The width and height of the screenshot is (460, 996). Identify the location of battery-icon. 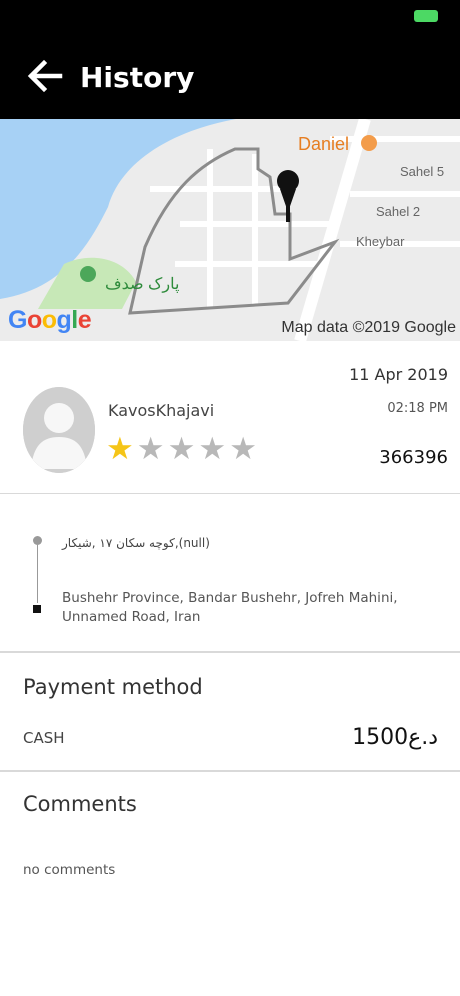
(426, 16).